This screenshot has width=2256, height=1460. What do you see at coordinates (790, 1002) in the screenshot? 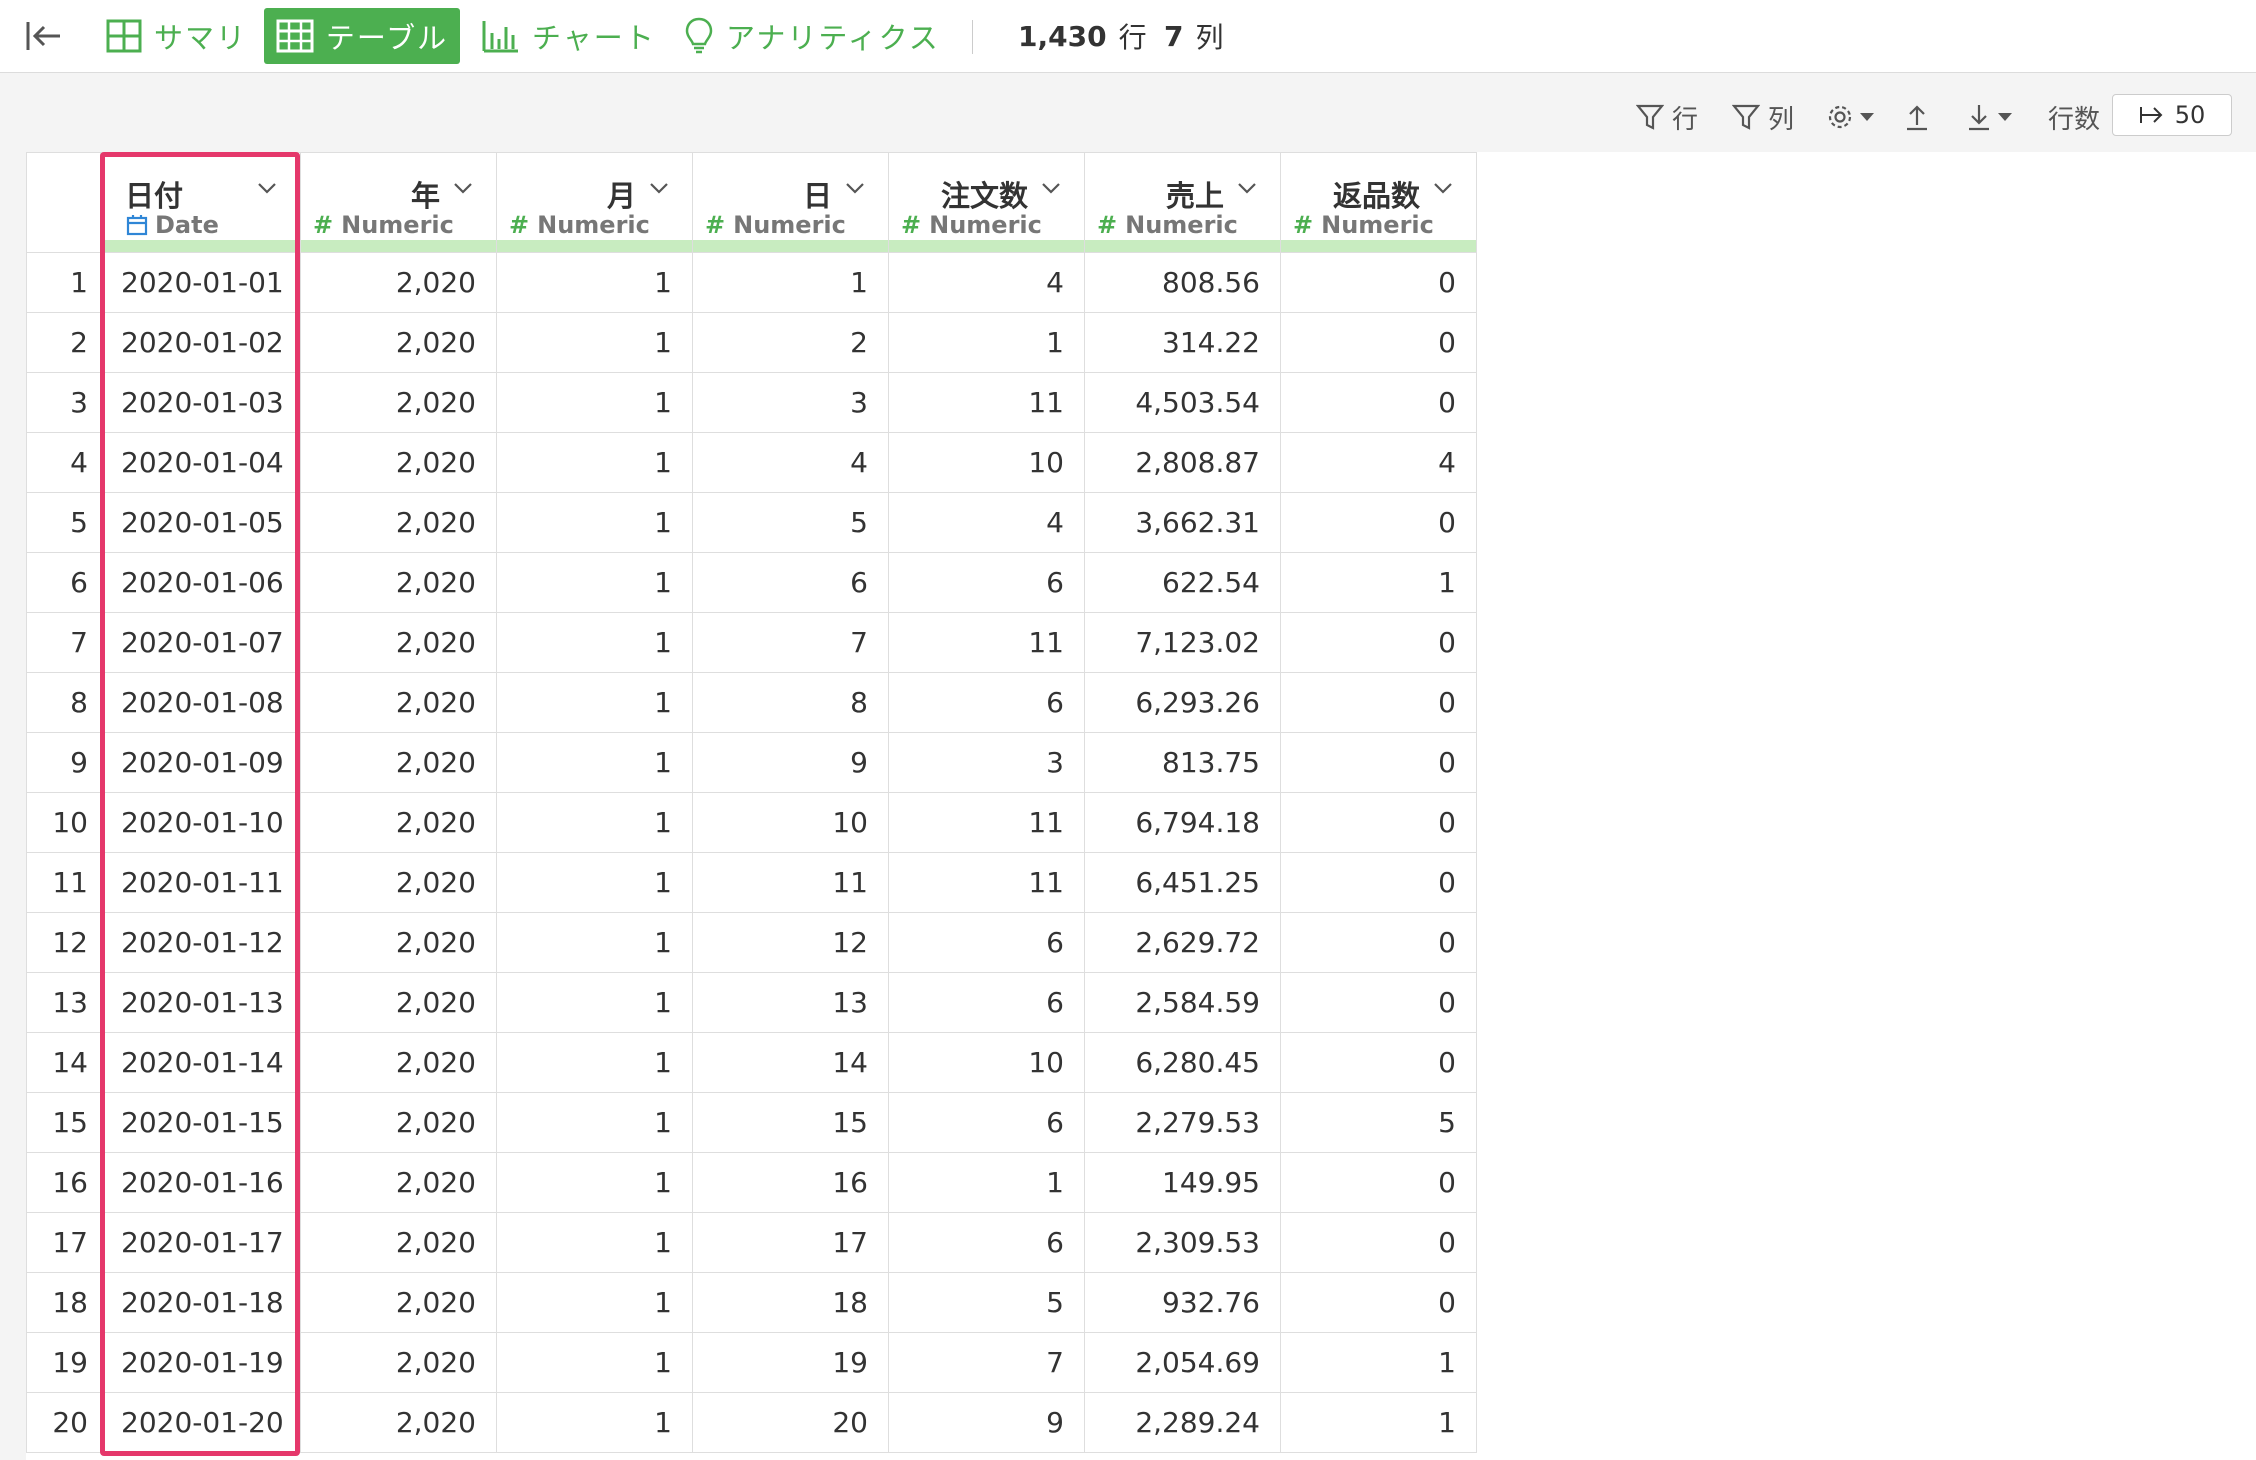
I see `cell-day: 13` at bounding box center [790, 1002].